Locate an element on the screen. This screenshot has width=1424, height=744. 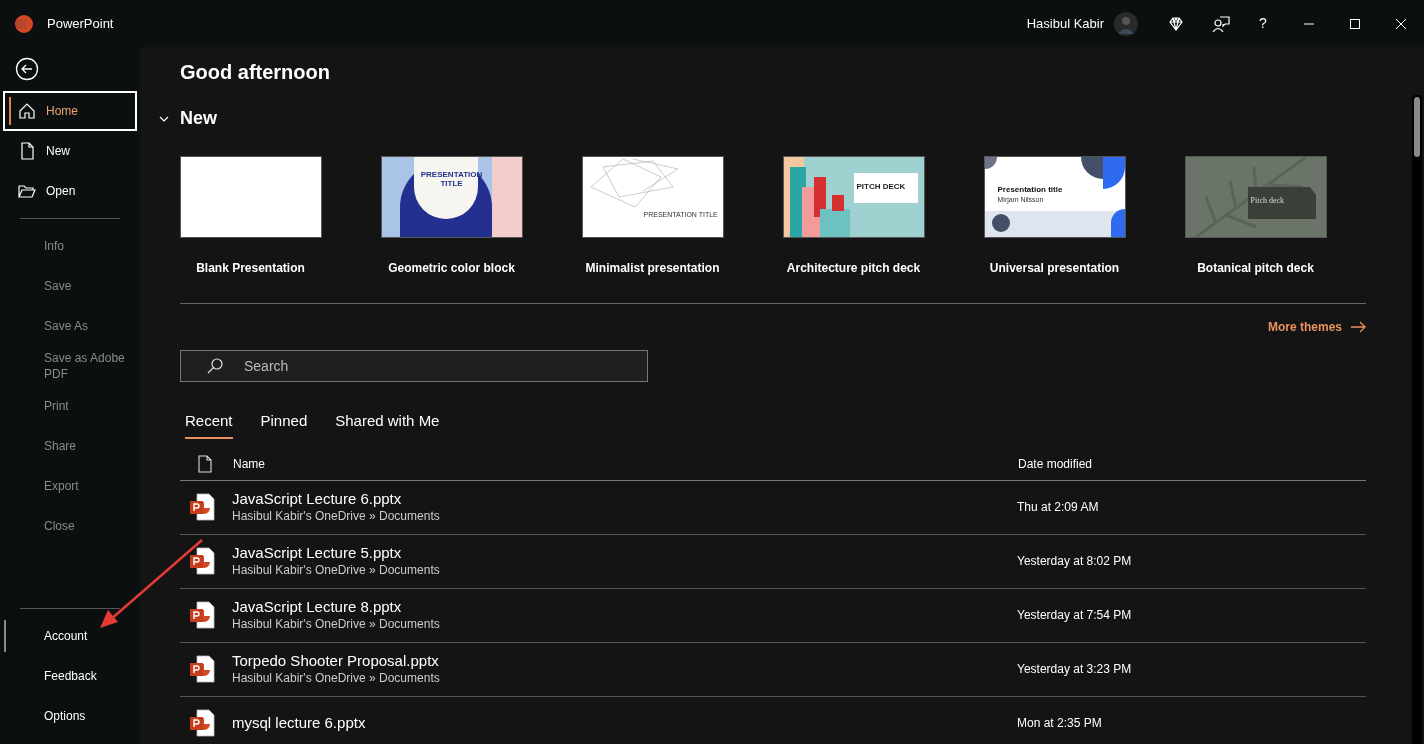
close-icon is located at coordinates (1401, 23).